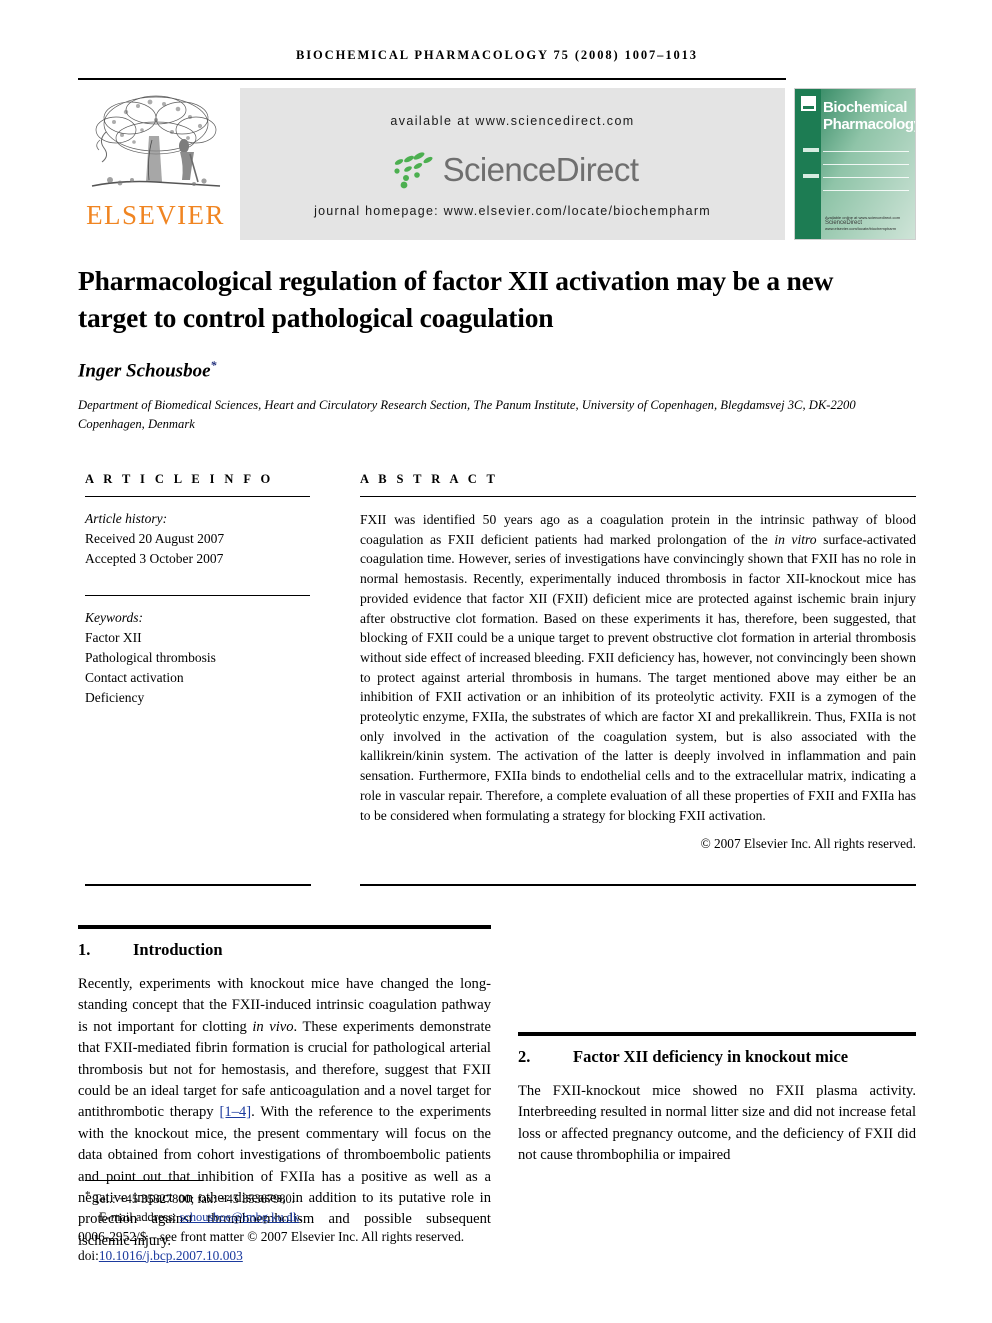 The width and height of the screenshot is (992, 1323). I want to click on sciencedirect-wordmark: ScienceDirect, so click(540, 169).